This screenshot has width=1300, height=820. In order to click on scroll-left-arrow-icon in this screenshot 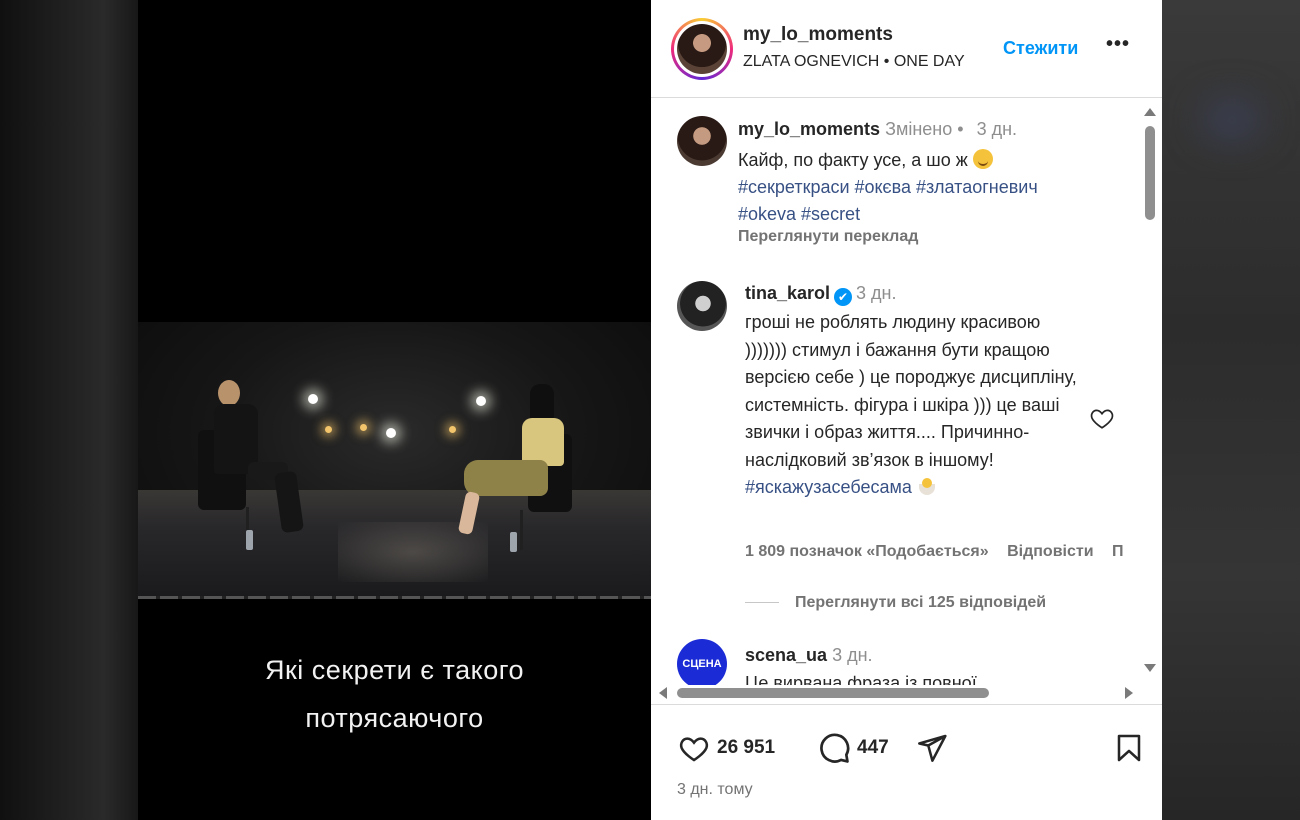, I will do `click(663, 693)`.